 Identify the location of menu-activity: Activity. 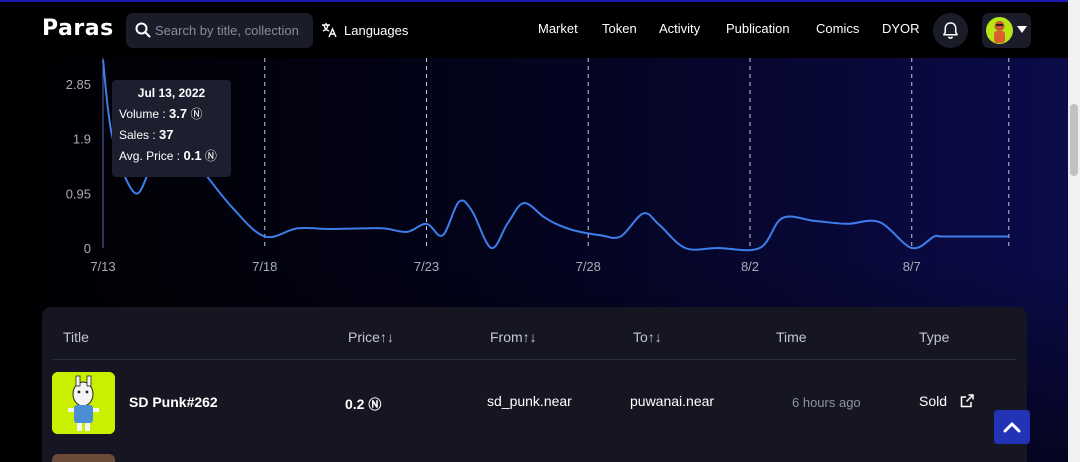
(679, 28).